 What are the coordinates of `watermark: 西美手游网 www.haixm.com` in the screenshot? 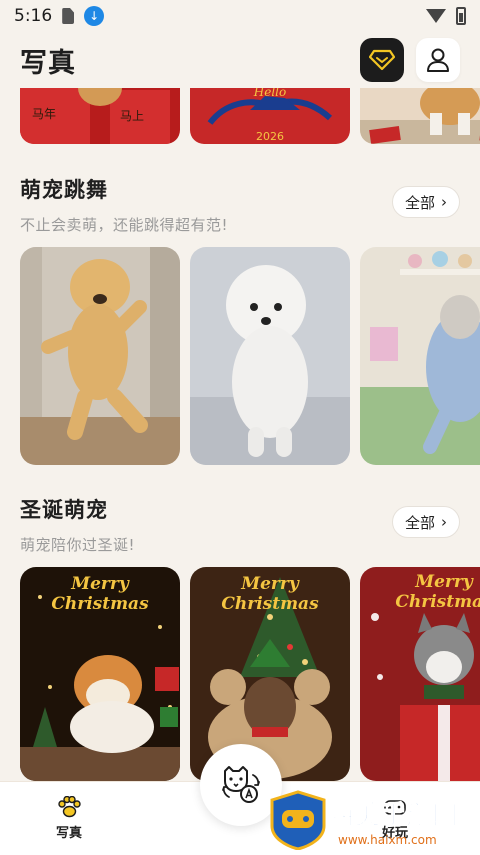 It's located at (374, 820).